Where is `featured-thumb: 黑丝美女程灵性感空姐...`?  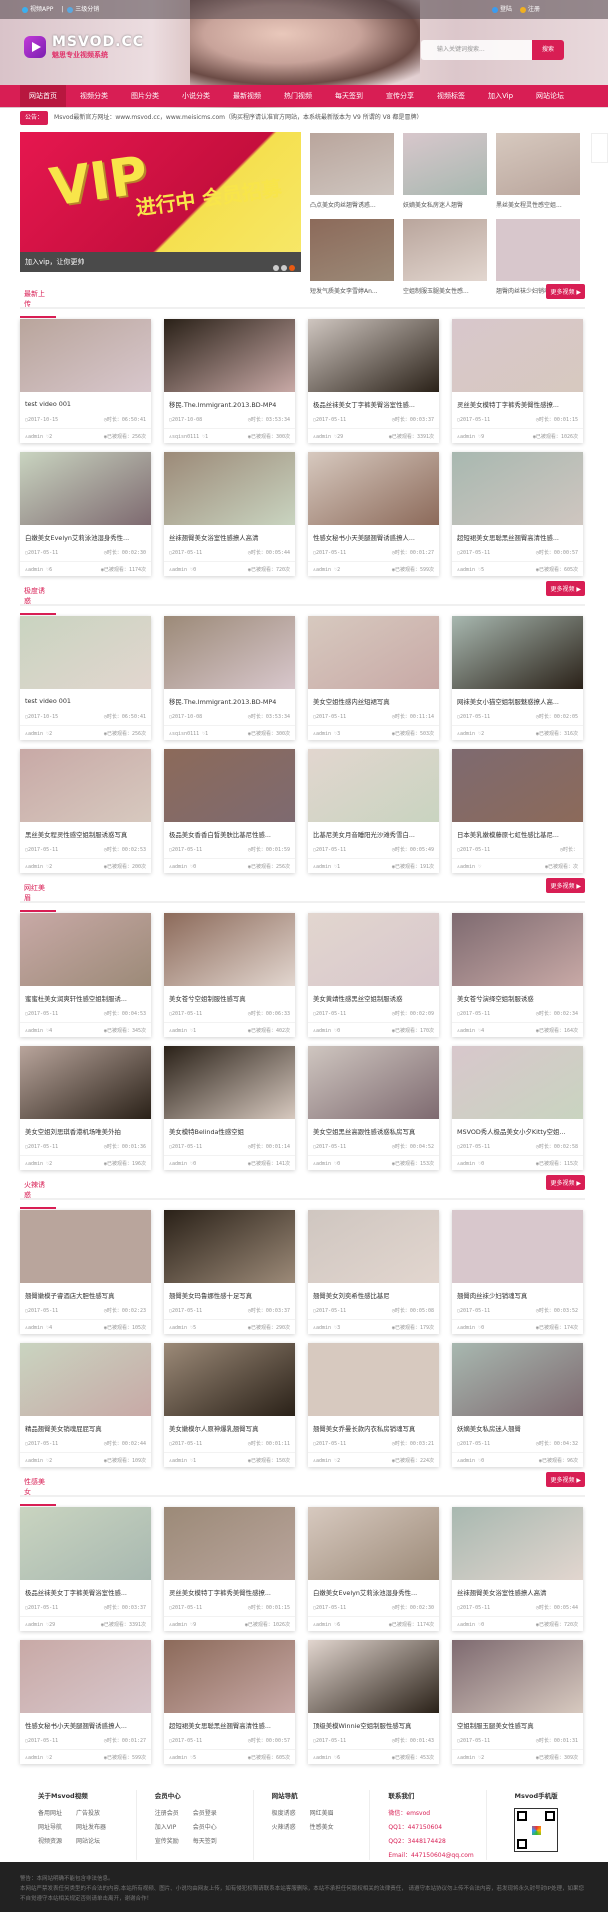 featured-thumb: 黑丝美女程灵性感空姐... is located at coordinates (538, 171).